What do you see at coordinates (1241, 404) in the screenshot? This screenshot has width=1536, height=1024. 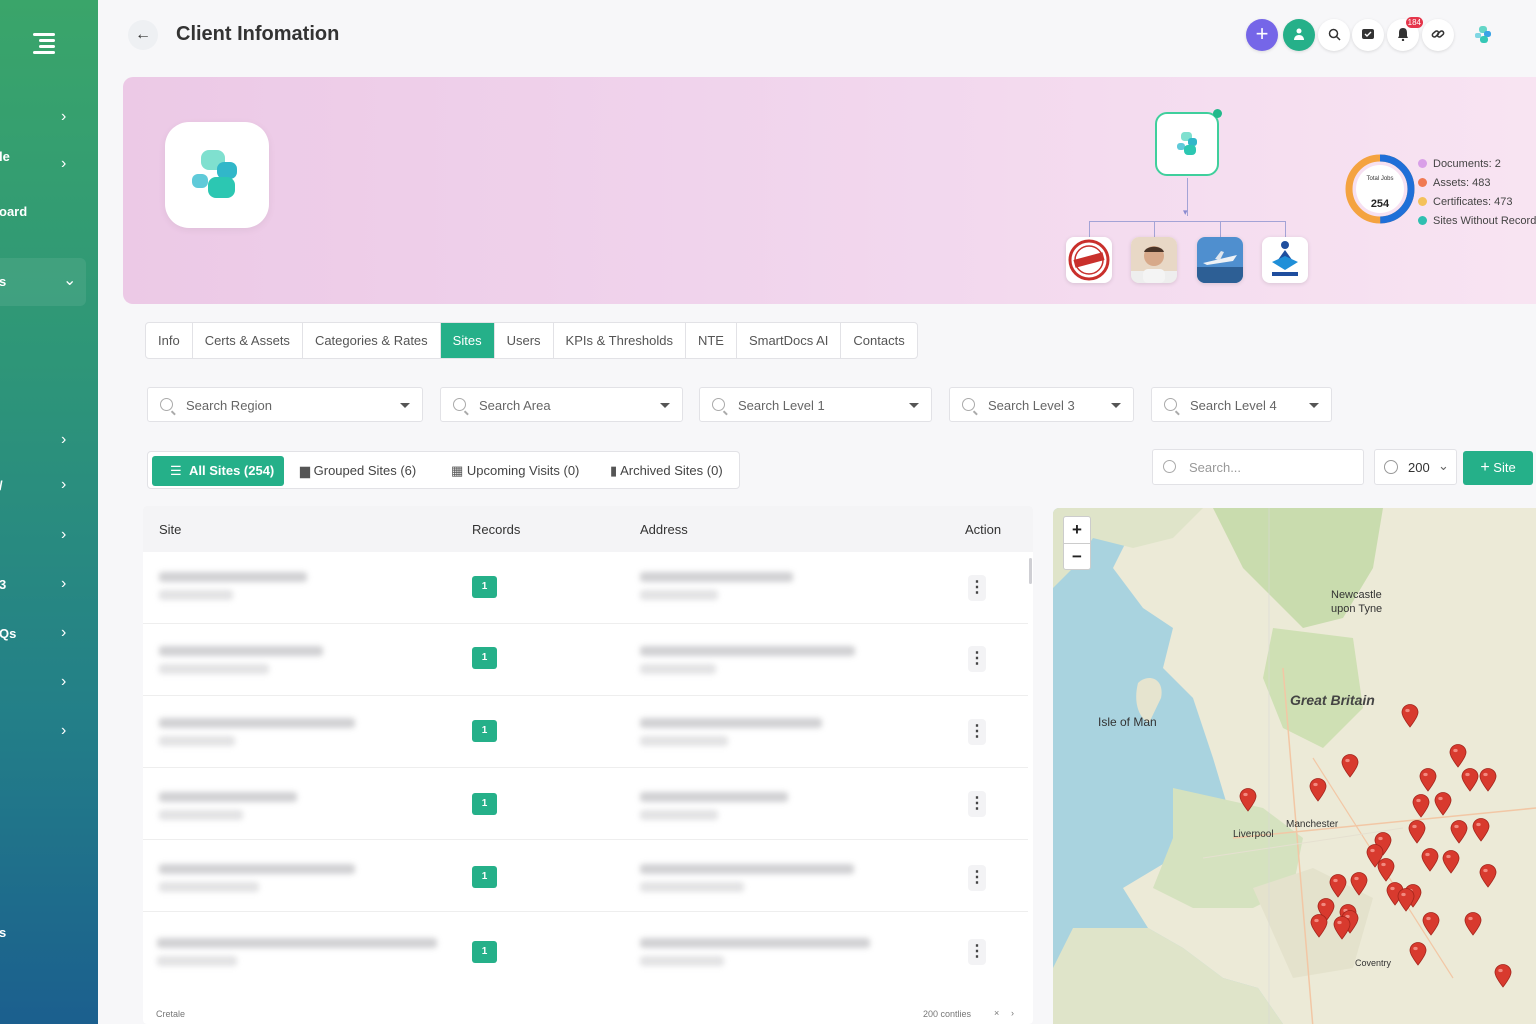 I see `level4-filter: Search Level 4` at bounding box center [1241, 404].